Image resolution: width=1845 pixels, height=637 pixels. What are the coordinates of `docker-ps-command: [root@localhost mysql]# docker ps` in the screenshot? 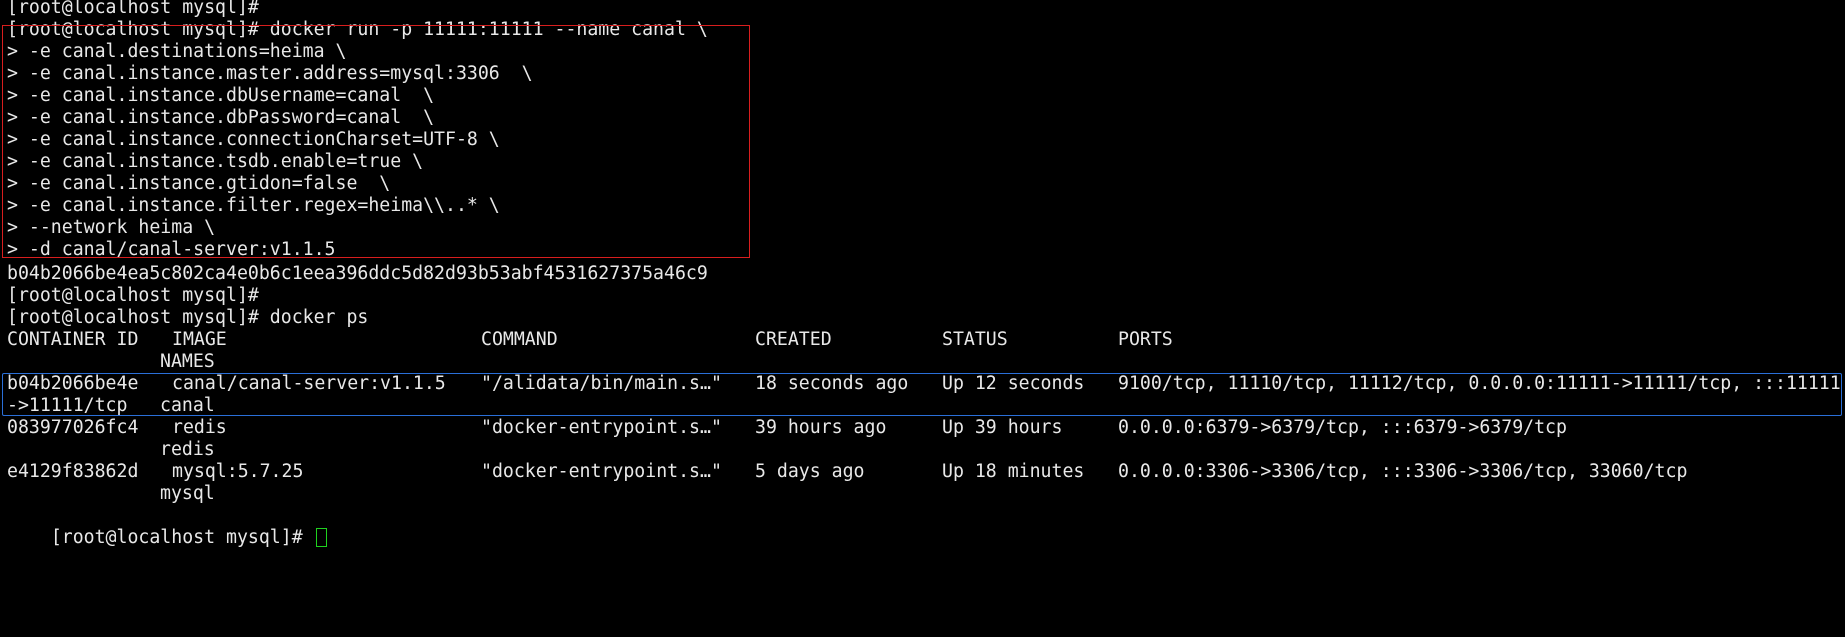 It's located at (188, 317).